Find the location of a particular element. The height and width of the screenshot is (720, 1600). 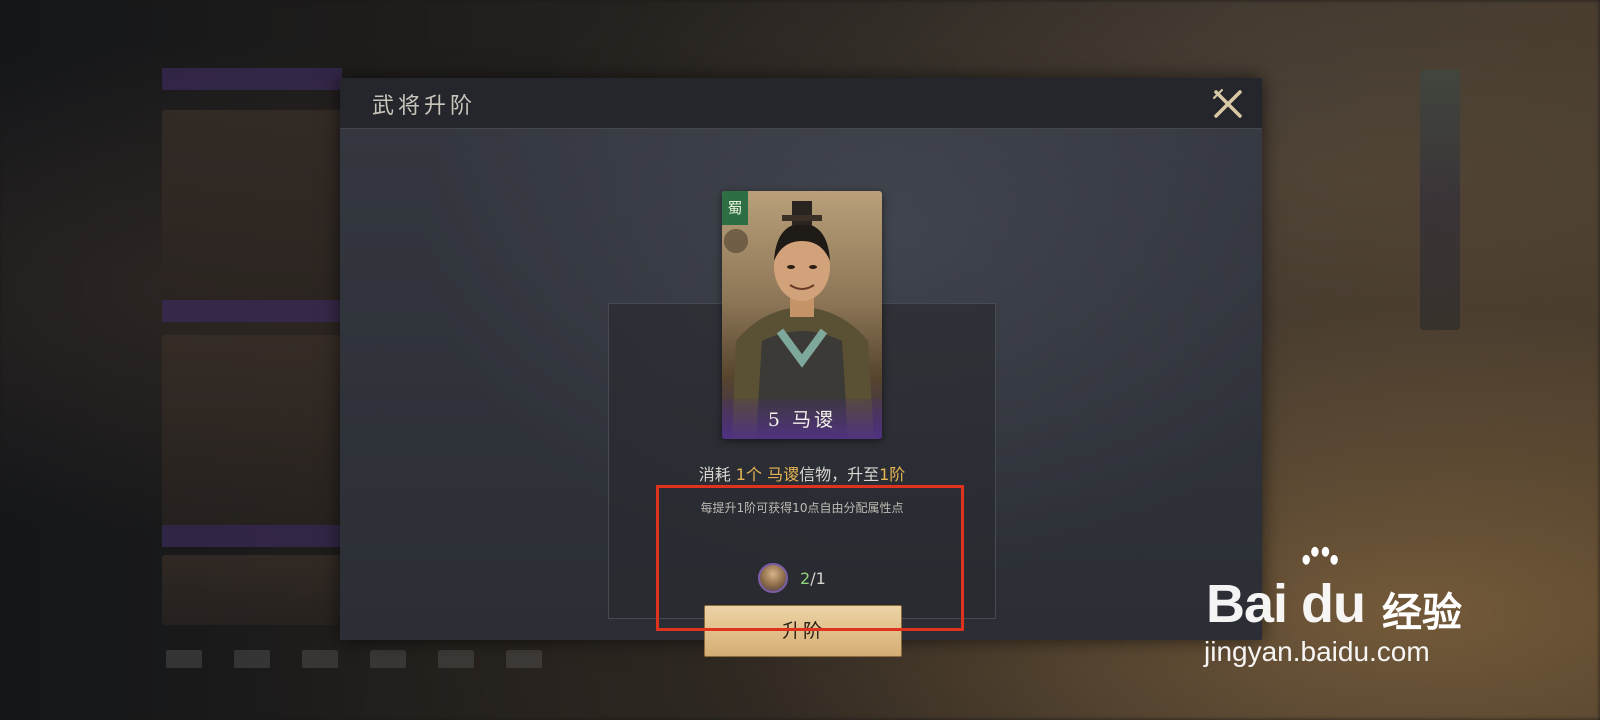

close-icon is located at coordinates (1227, 103).